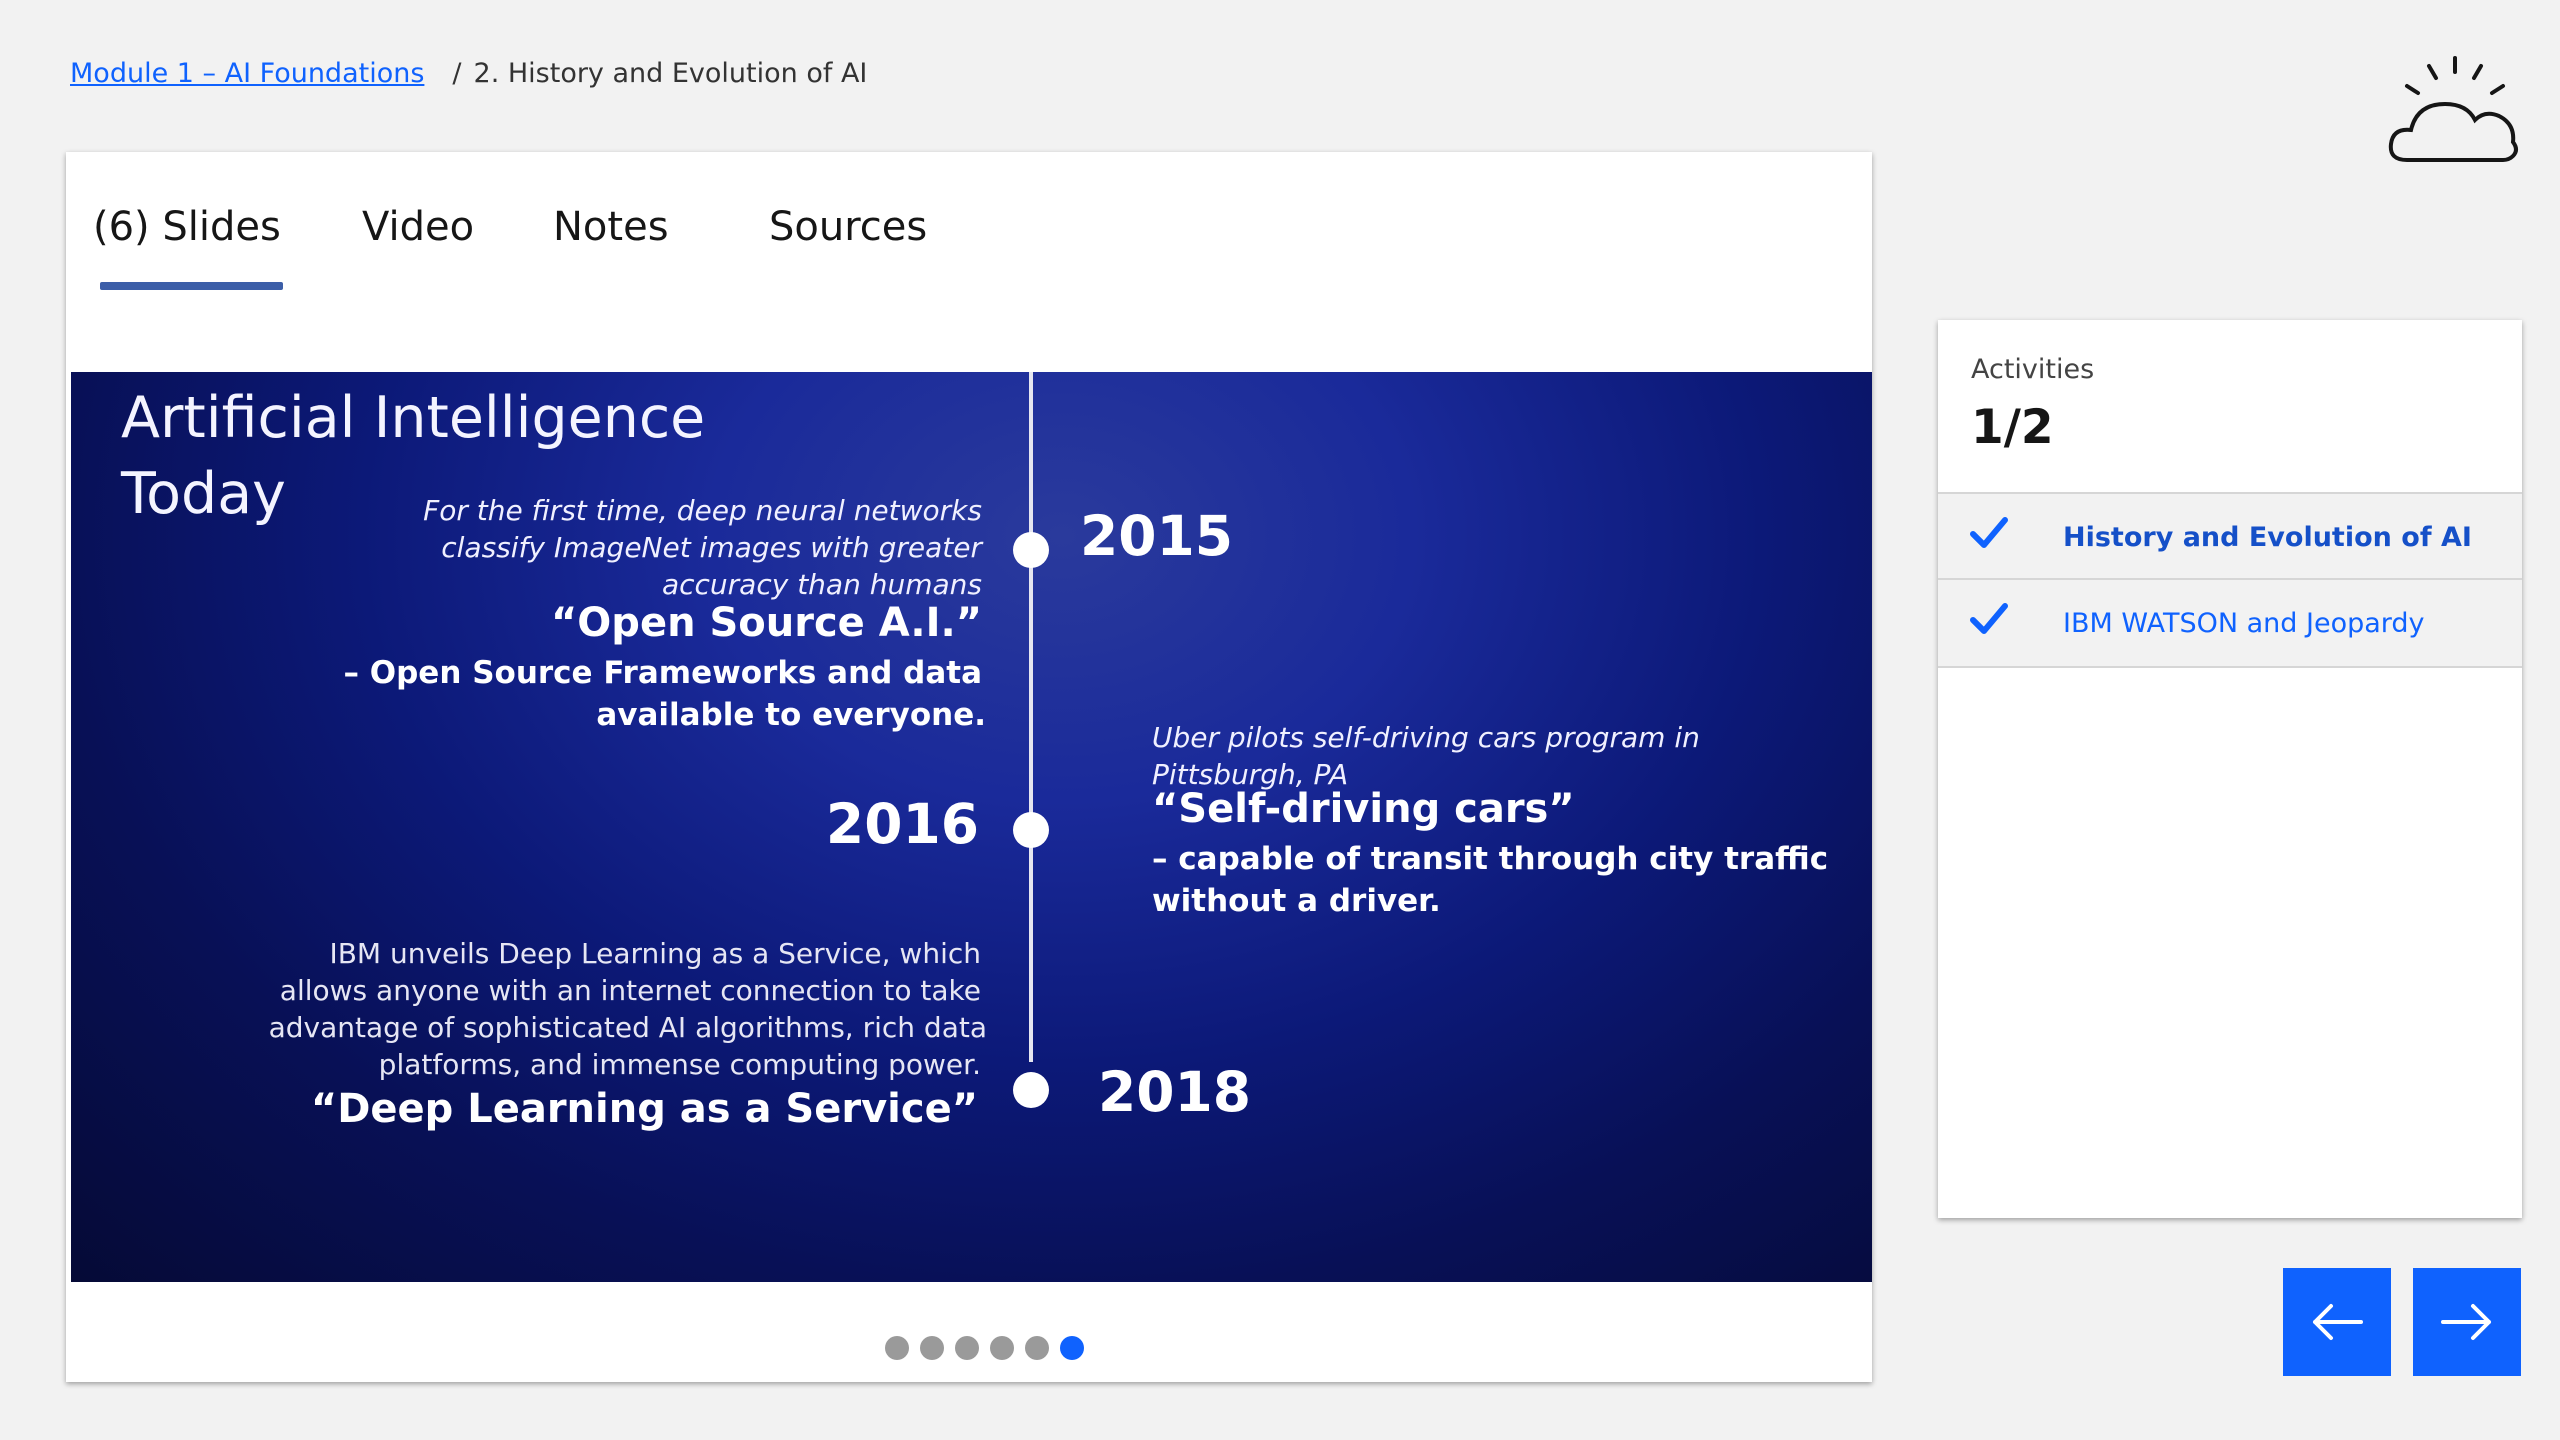 The width and height of the screenshot is (2560, 1440). What do you see at coordinates (1031, 1090) in the screenshot?
I see `timeline-dot-2018` at bounding box center [1031, 1090].